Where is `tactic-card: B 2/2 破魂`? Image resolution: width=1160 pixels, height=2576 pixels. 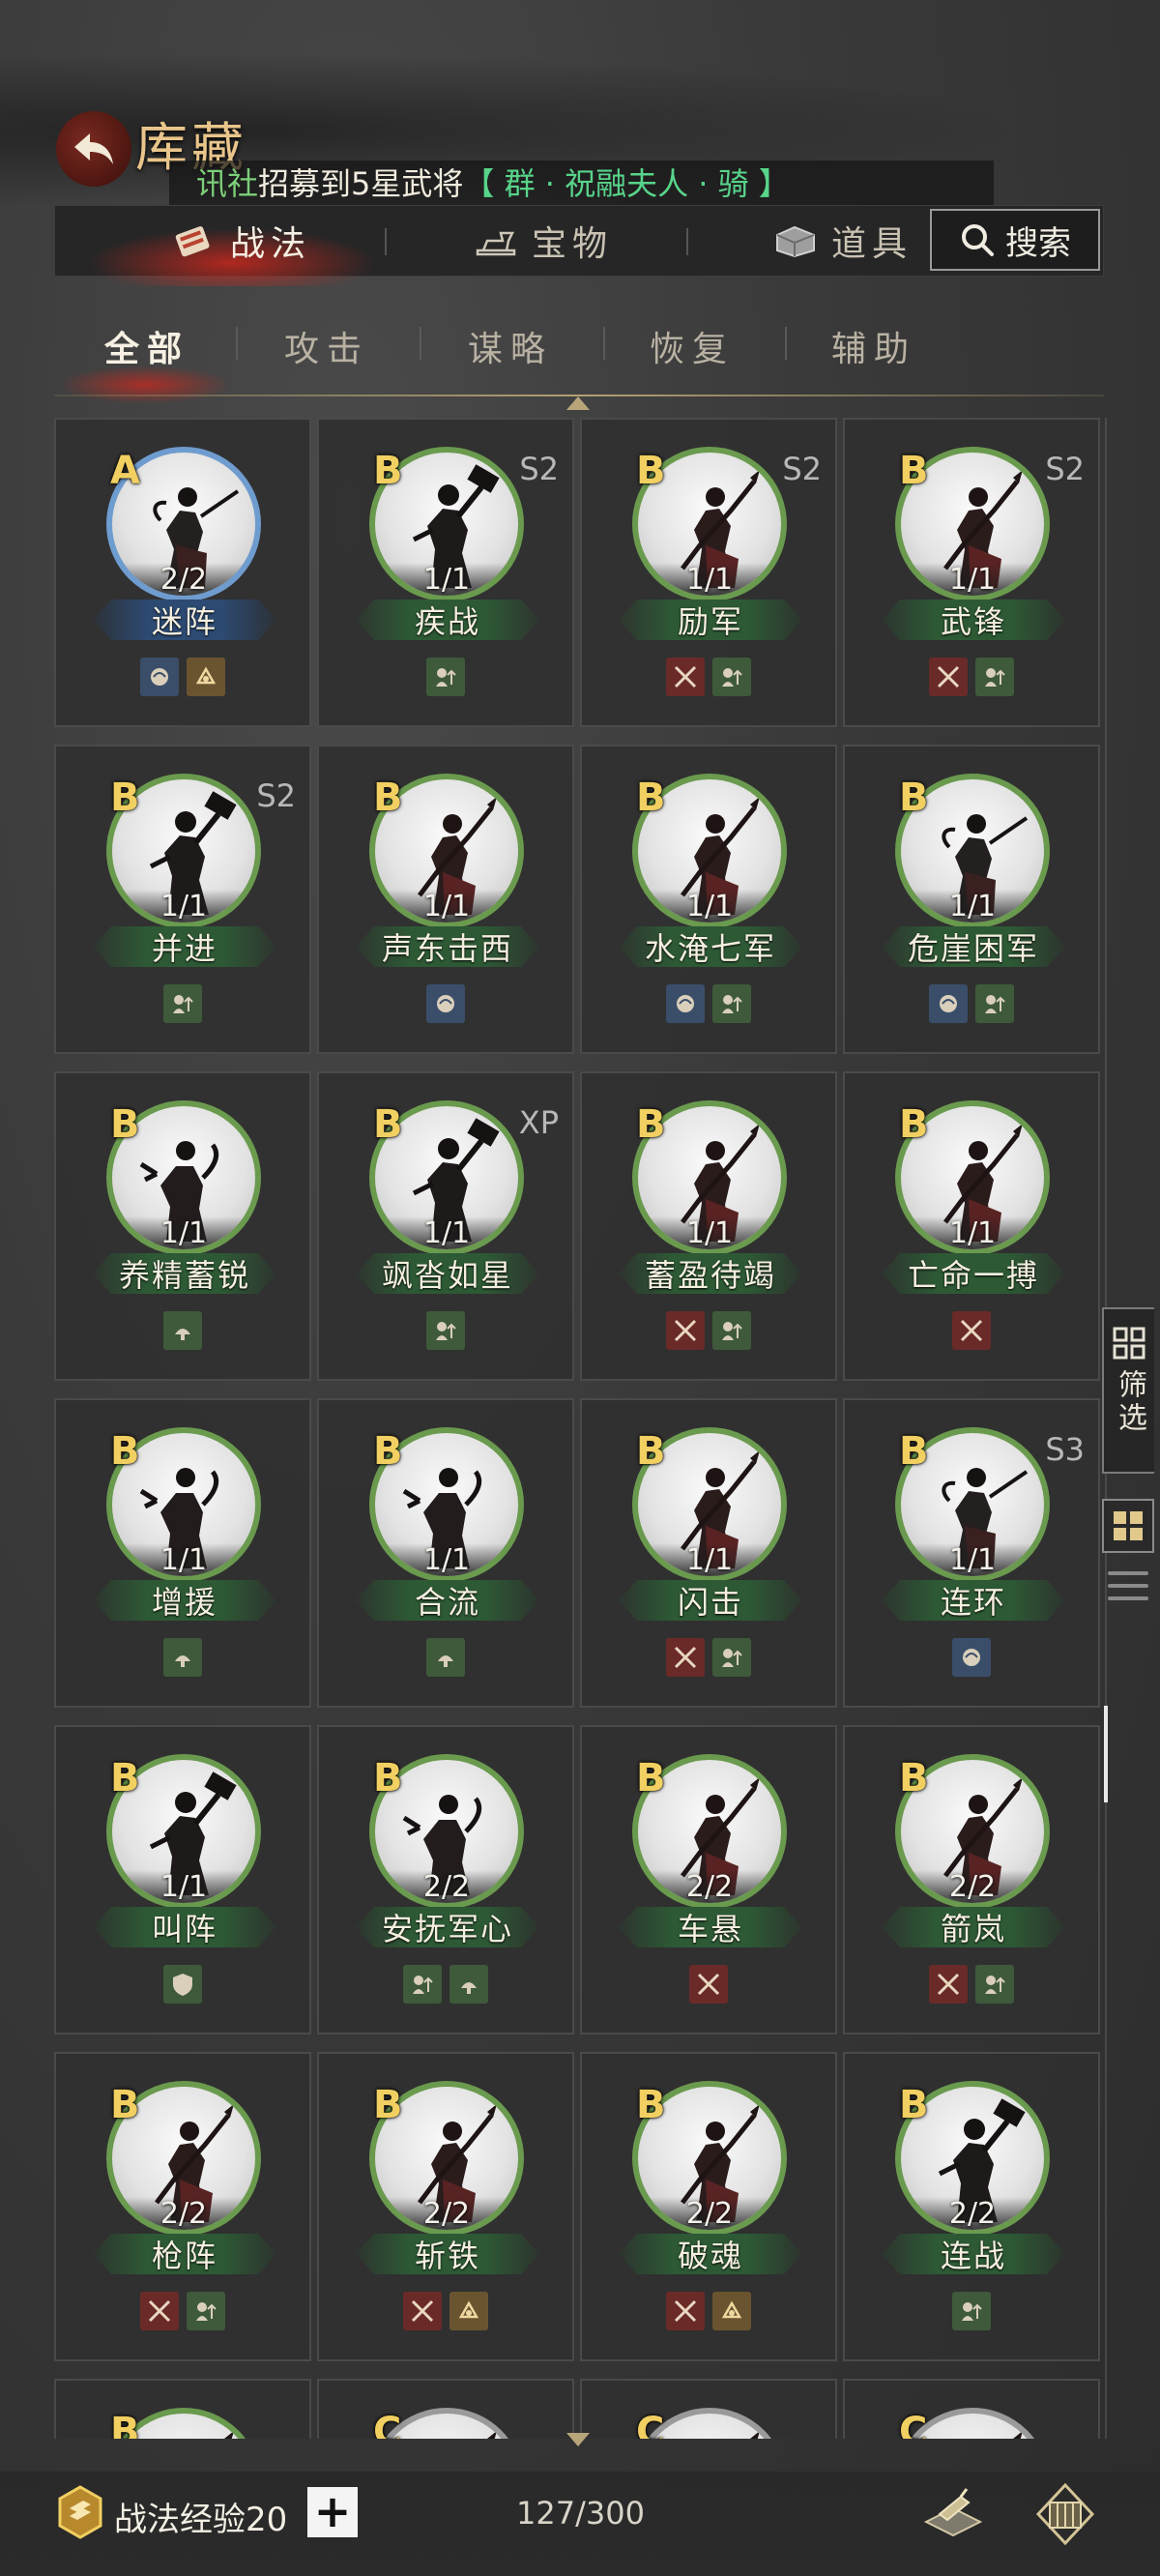
tactic-card: B 2/2 破魂 is located at coordinates (709, 2206).